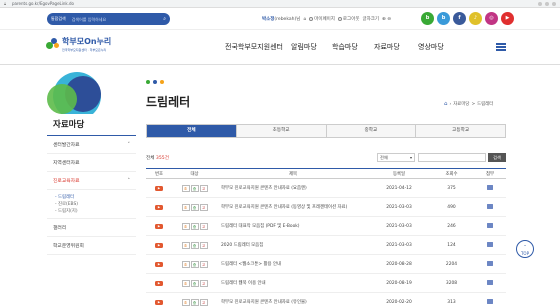 This screenshot has height=307, width=560. I want to click on text-size-controls: ⊕ ⊖, so click(386, 19).